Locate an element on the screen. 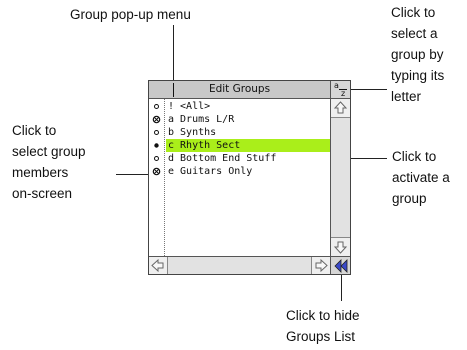  scroll-down-button is located at coordinates (340, 246).